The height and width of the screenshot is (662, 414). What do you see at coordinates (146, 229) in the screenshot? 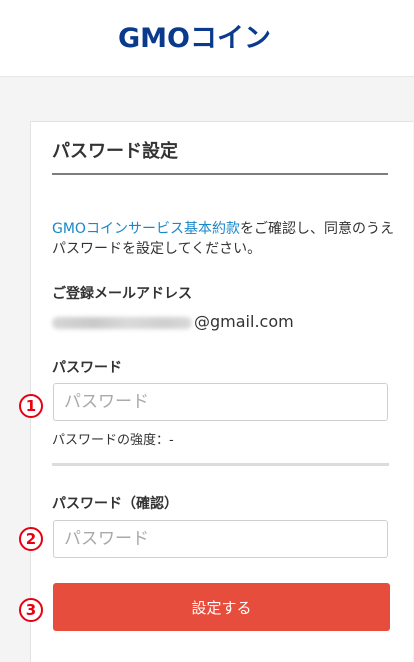
I see `terms-link: GMOコインサービス基本約款` at bounding box center [146, 229].